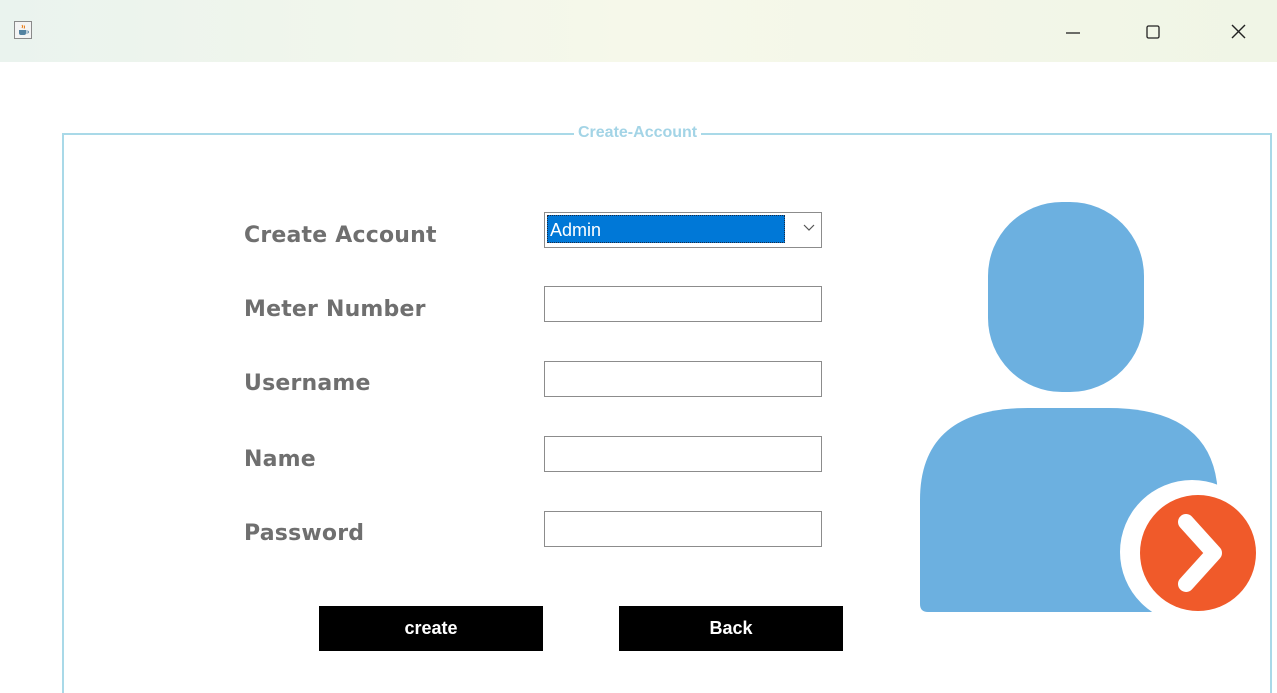 The image size is (1277, 693). I want to click on password-field, so click(683, 529).